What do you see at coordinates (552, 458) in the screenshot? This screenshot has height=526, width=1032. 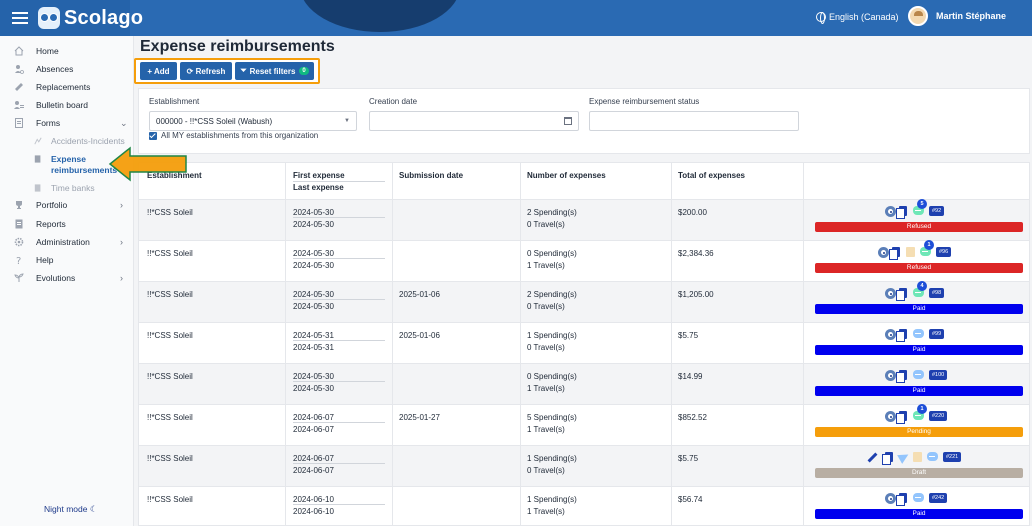 I see `row-spending-count: 1 Spending(s)` at bounding box center [552, 458].